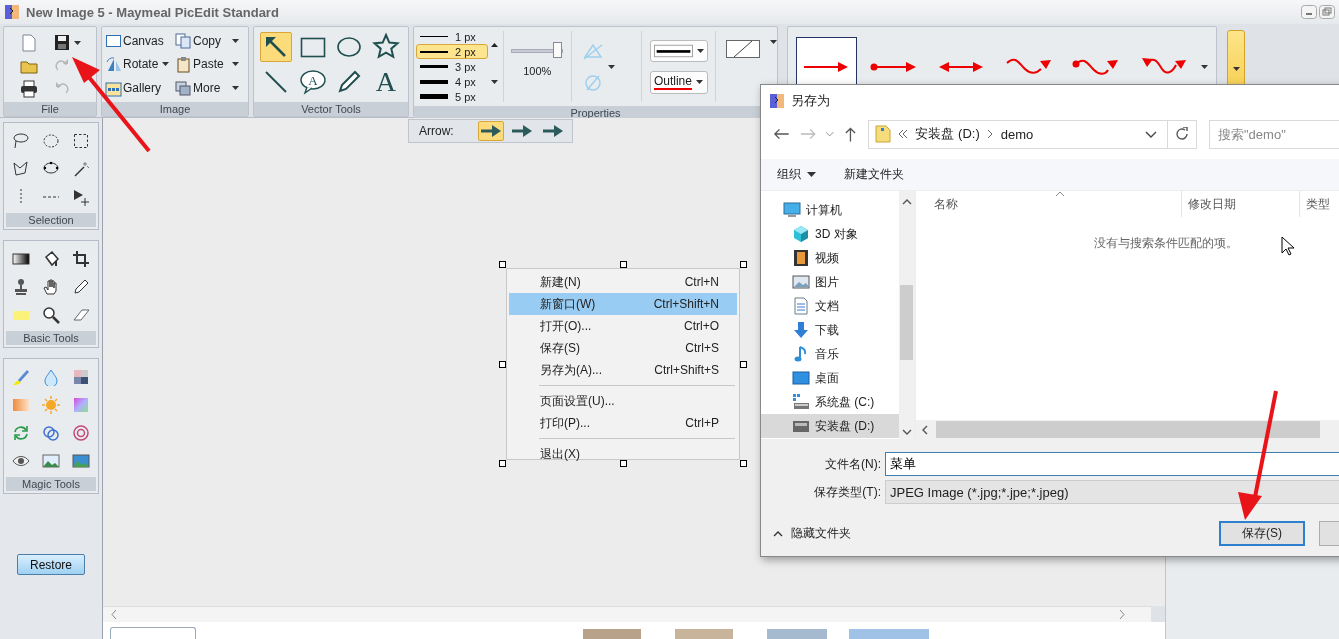 The image size is (1339, 639). Describe the element at coordinates (210, 41) in the screenshot. I see `ribbon-button: Copy` at that location.